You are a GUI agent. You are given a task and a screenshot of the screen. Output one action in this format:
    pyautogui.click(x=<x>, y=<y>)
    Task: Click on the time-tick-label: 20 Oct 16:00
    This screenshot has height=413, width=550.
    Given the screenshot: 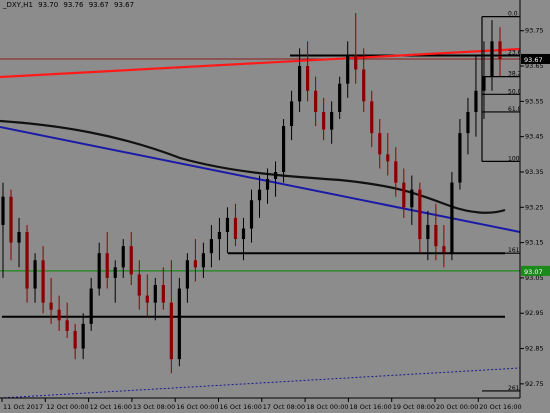 What is the action you would take?
    pyautogui.click(x=500, y=407)
    